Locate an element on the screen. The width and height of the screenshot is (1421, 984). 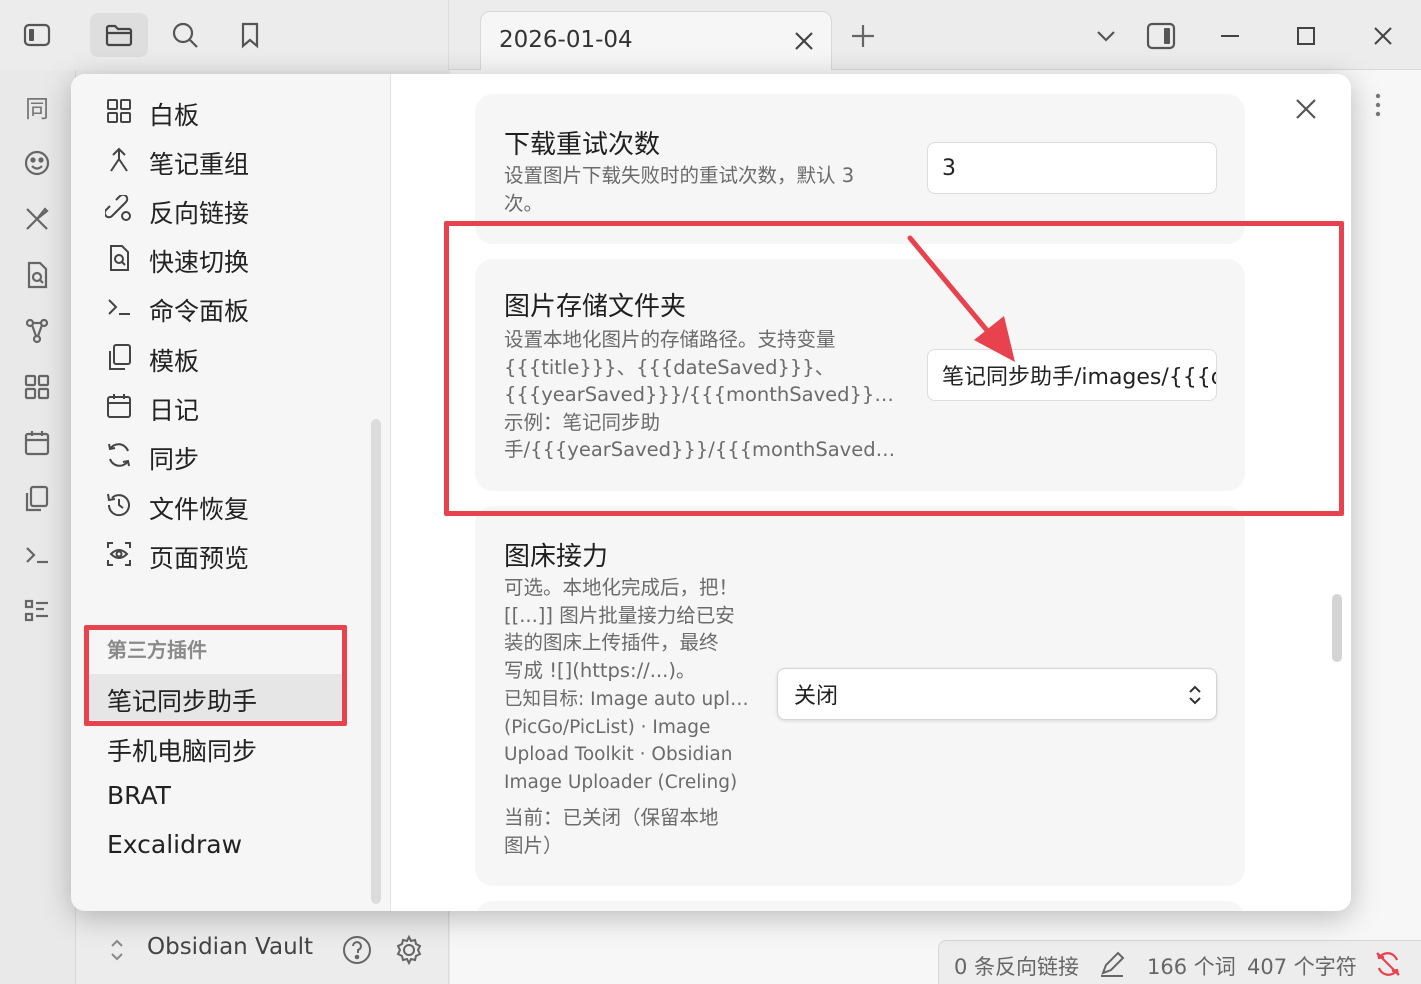
file-search-icon is located at coordinates (37, 275).